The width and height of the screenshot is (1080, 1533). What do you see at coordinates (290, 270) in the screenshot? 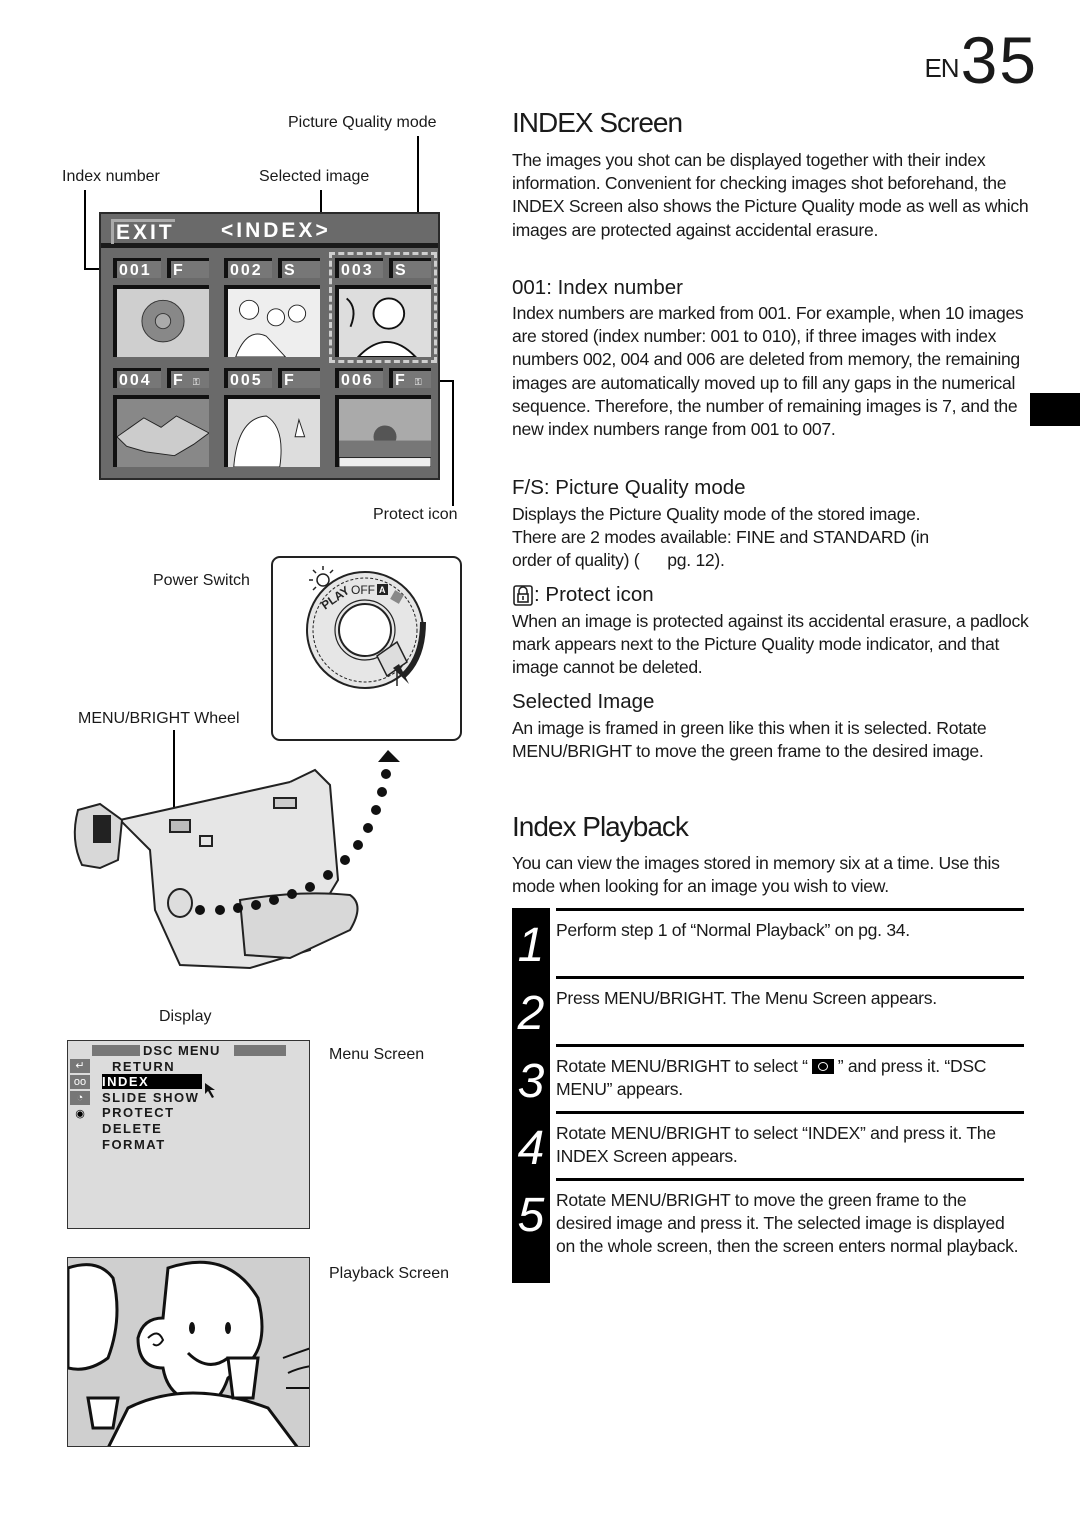
I see `quality-mode-value: S` at bounding box center [290, 270].